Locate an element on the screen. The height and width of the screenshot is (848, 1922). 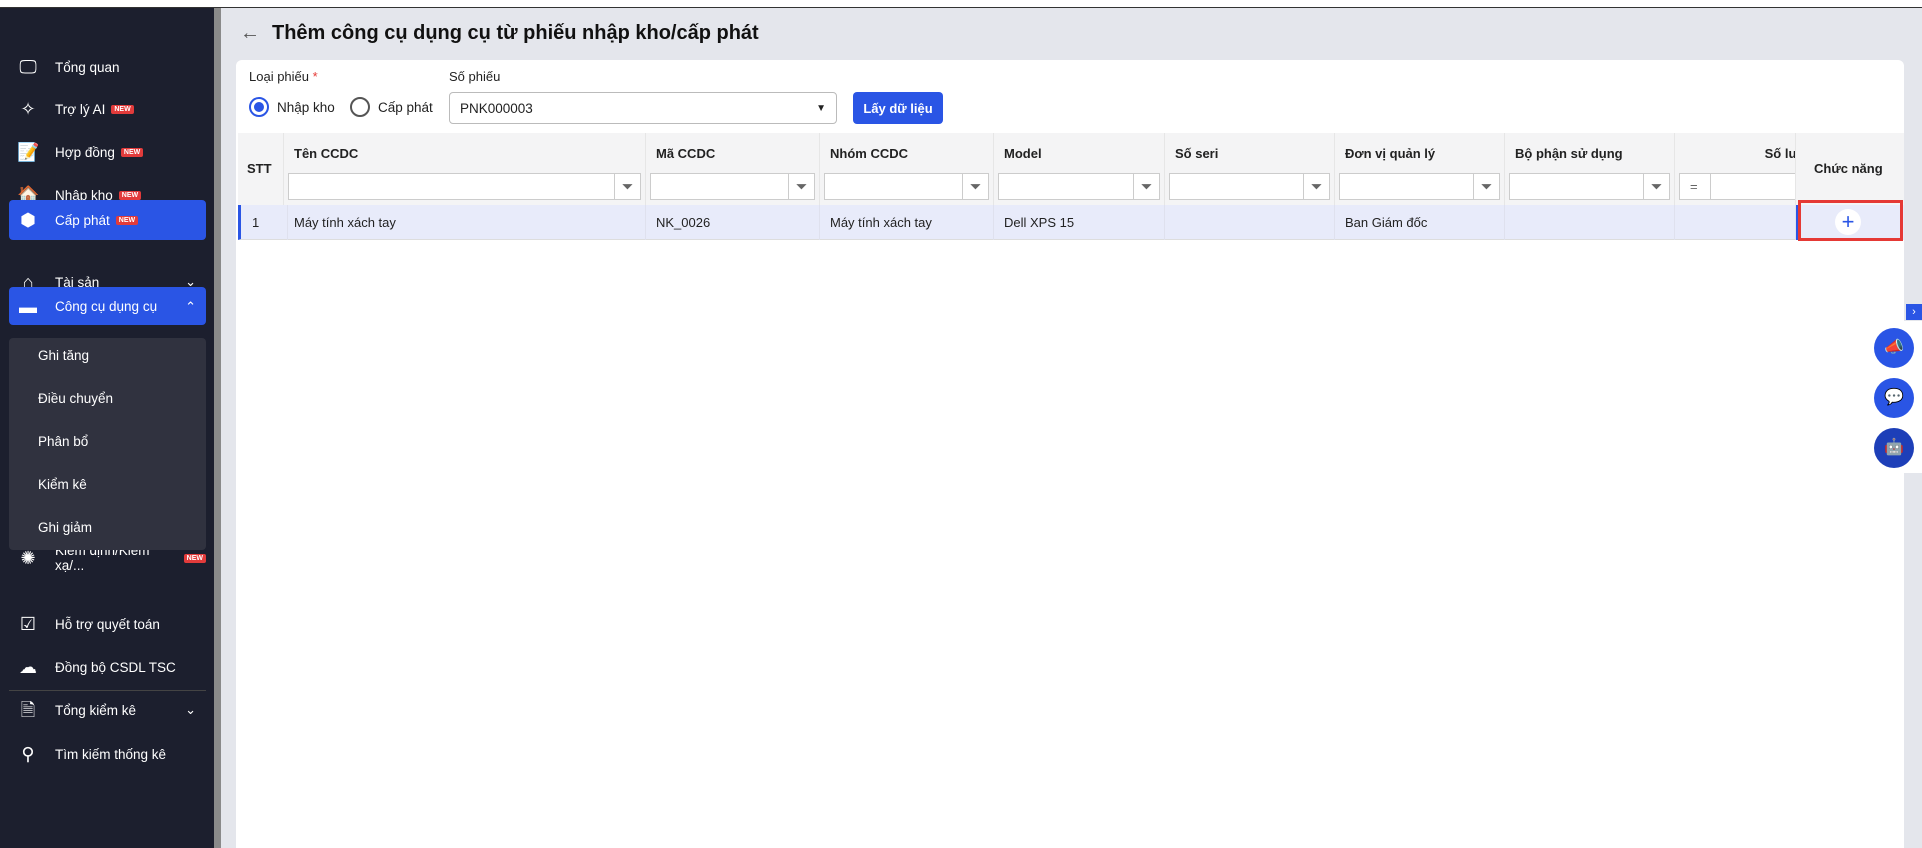
column-header: Số seri ⏷ is located at coordinates (1250, 169).